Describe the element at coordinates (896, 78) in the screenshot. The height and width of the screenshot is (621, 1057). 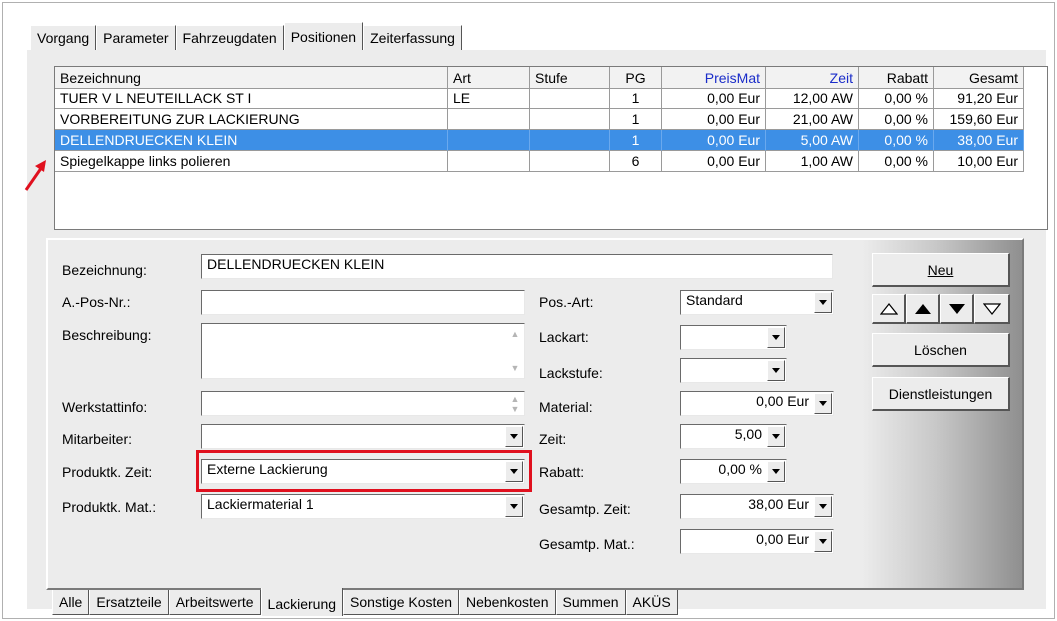
I see `col-header-rabatt: Rabatt` at that location.